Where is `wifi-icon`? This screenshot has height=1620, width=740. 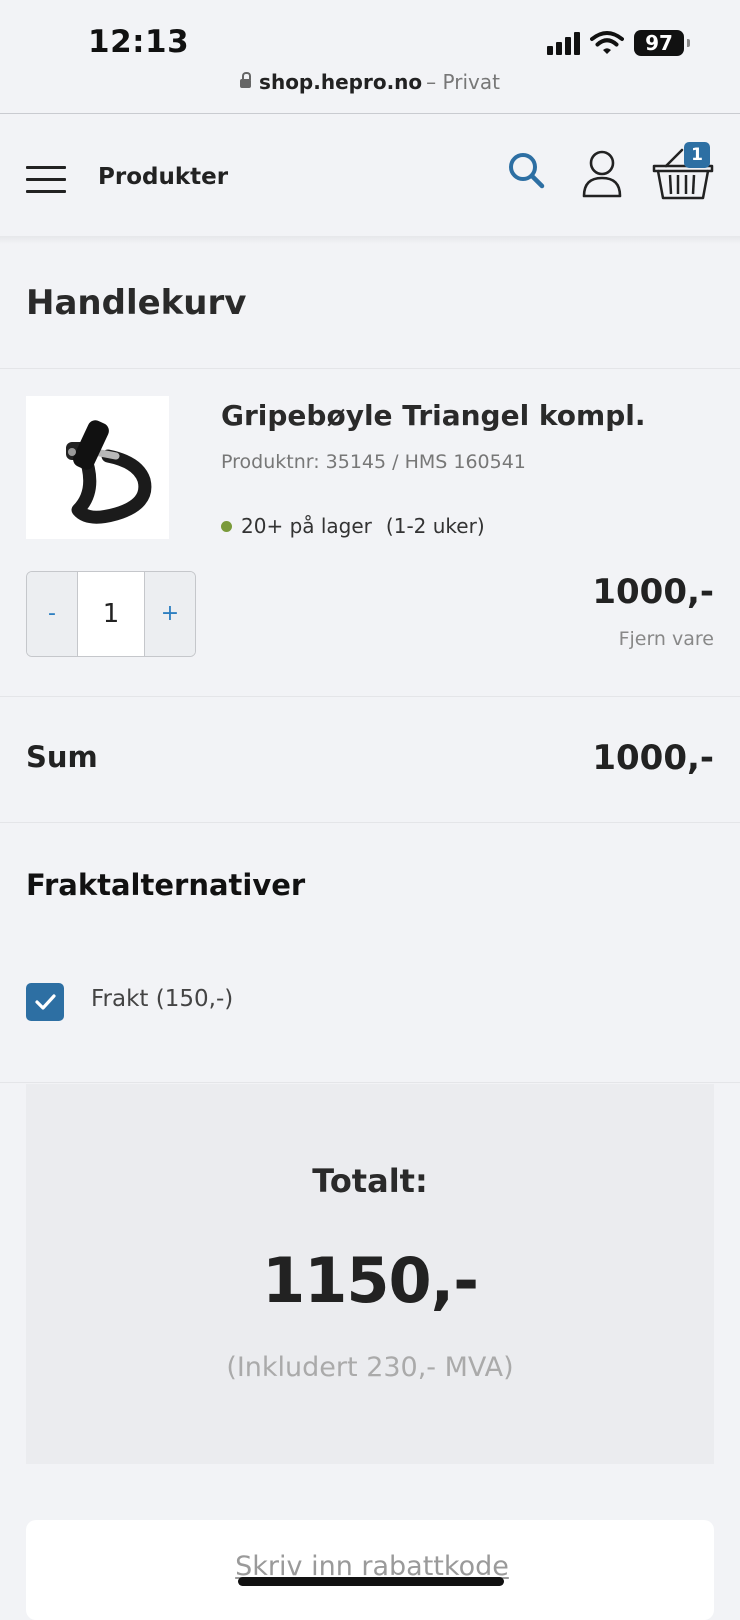
wifi-icon is located at coordinates (607, 42).